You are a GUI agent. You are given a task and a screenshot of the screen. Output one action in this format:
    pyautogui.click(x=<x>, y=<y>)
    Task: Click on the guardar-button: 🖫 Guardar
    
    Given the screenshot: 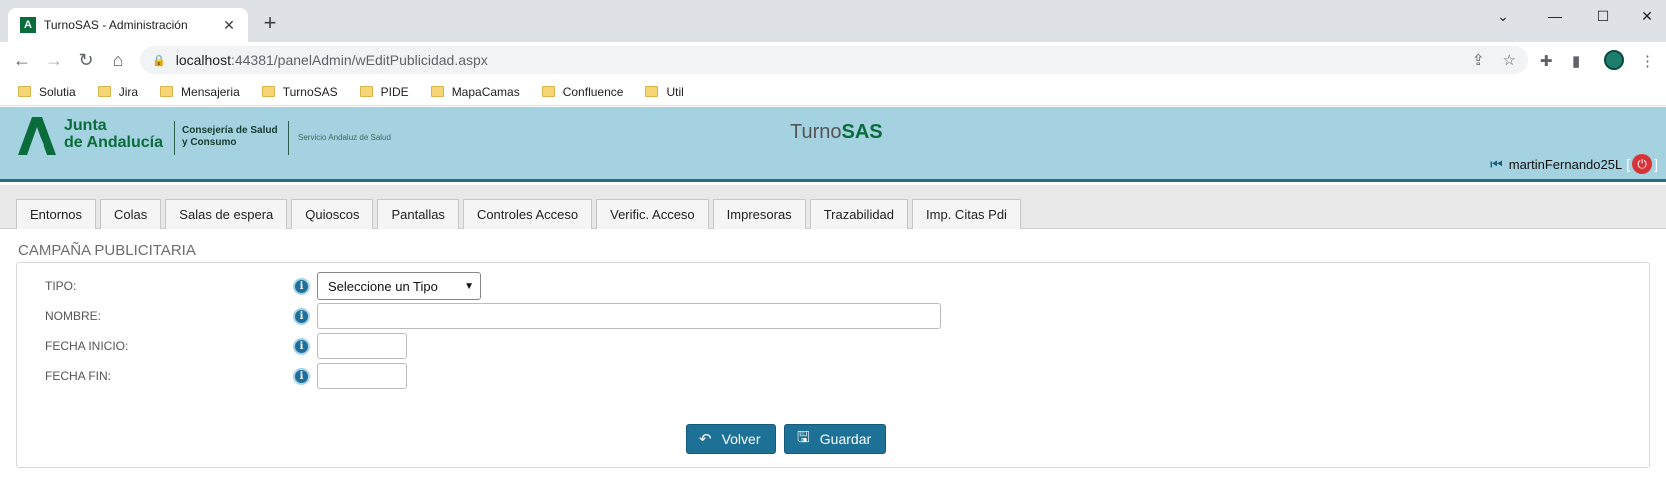 What is the action you would take?
    pyautogui.click(x=835, y=439)
    